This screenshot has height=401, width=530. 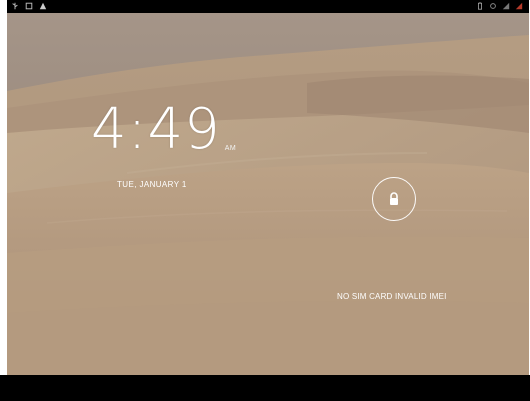 What do you see at coordinates (480, 6) in the screenshot?
I see `battery-icon` at bounding box center [480, 6].